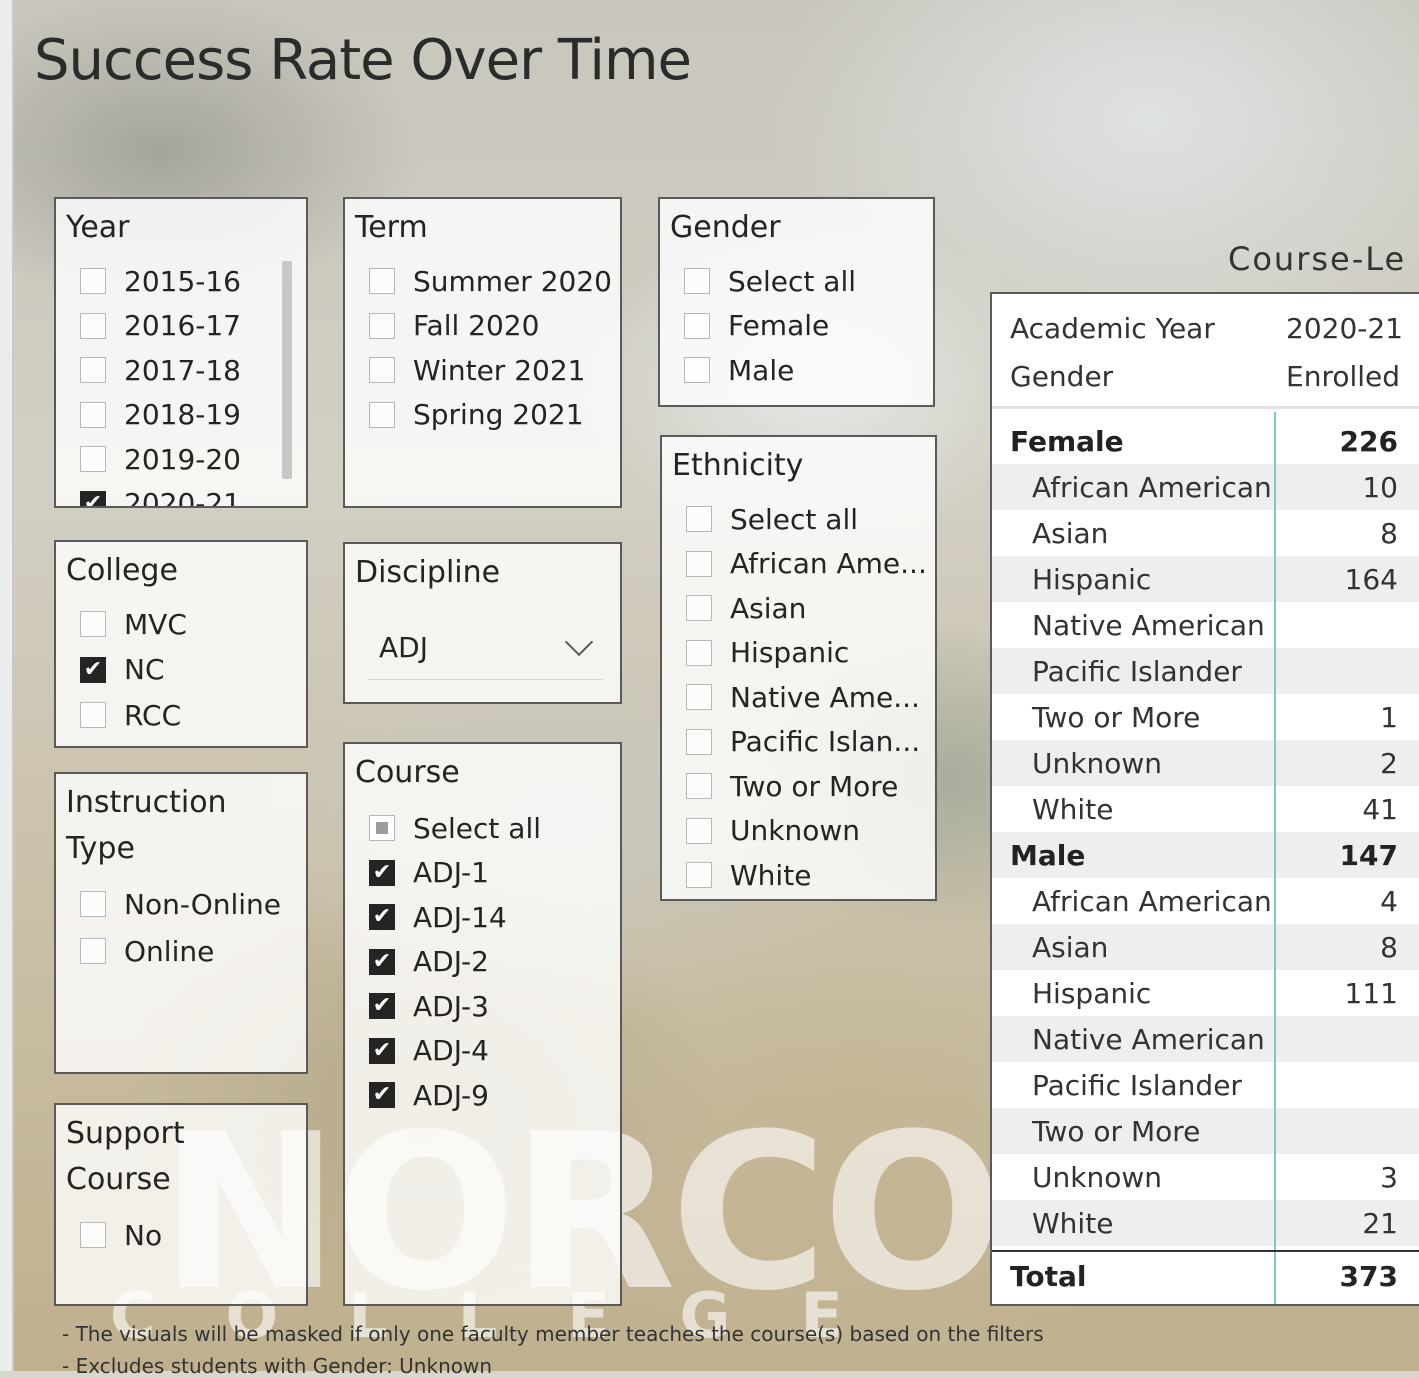 Image resolution: width=1419 pixels, height=1378 pixels. What do you see at coordinates (160, 494) in the screenshot?
I see `slicer-option: ✔ 2020-21` at bounding box center [160, 494].